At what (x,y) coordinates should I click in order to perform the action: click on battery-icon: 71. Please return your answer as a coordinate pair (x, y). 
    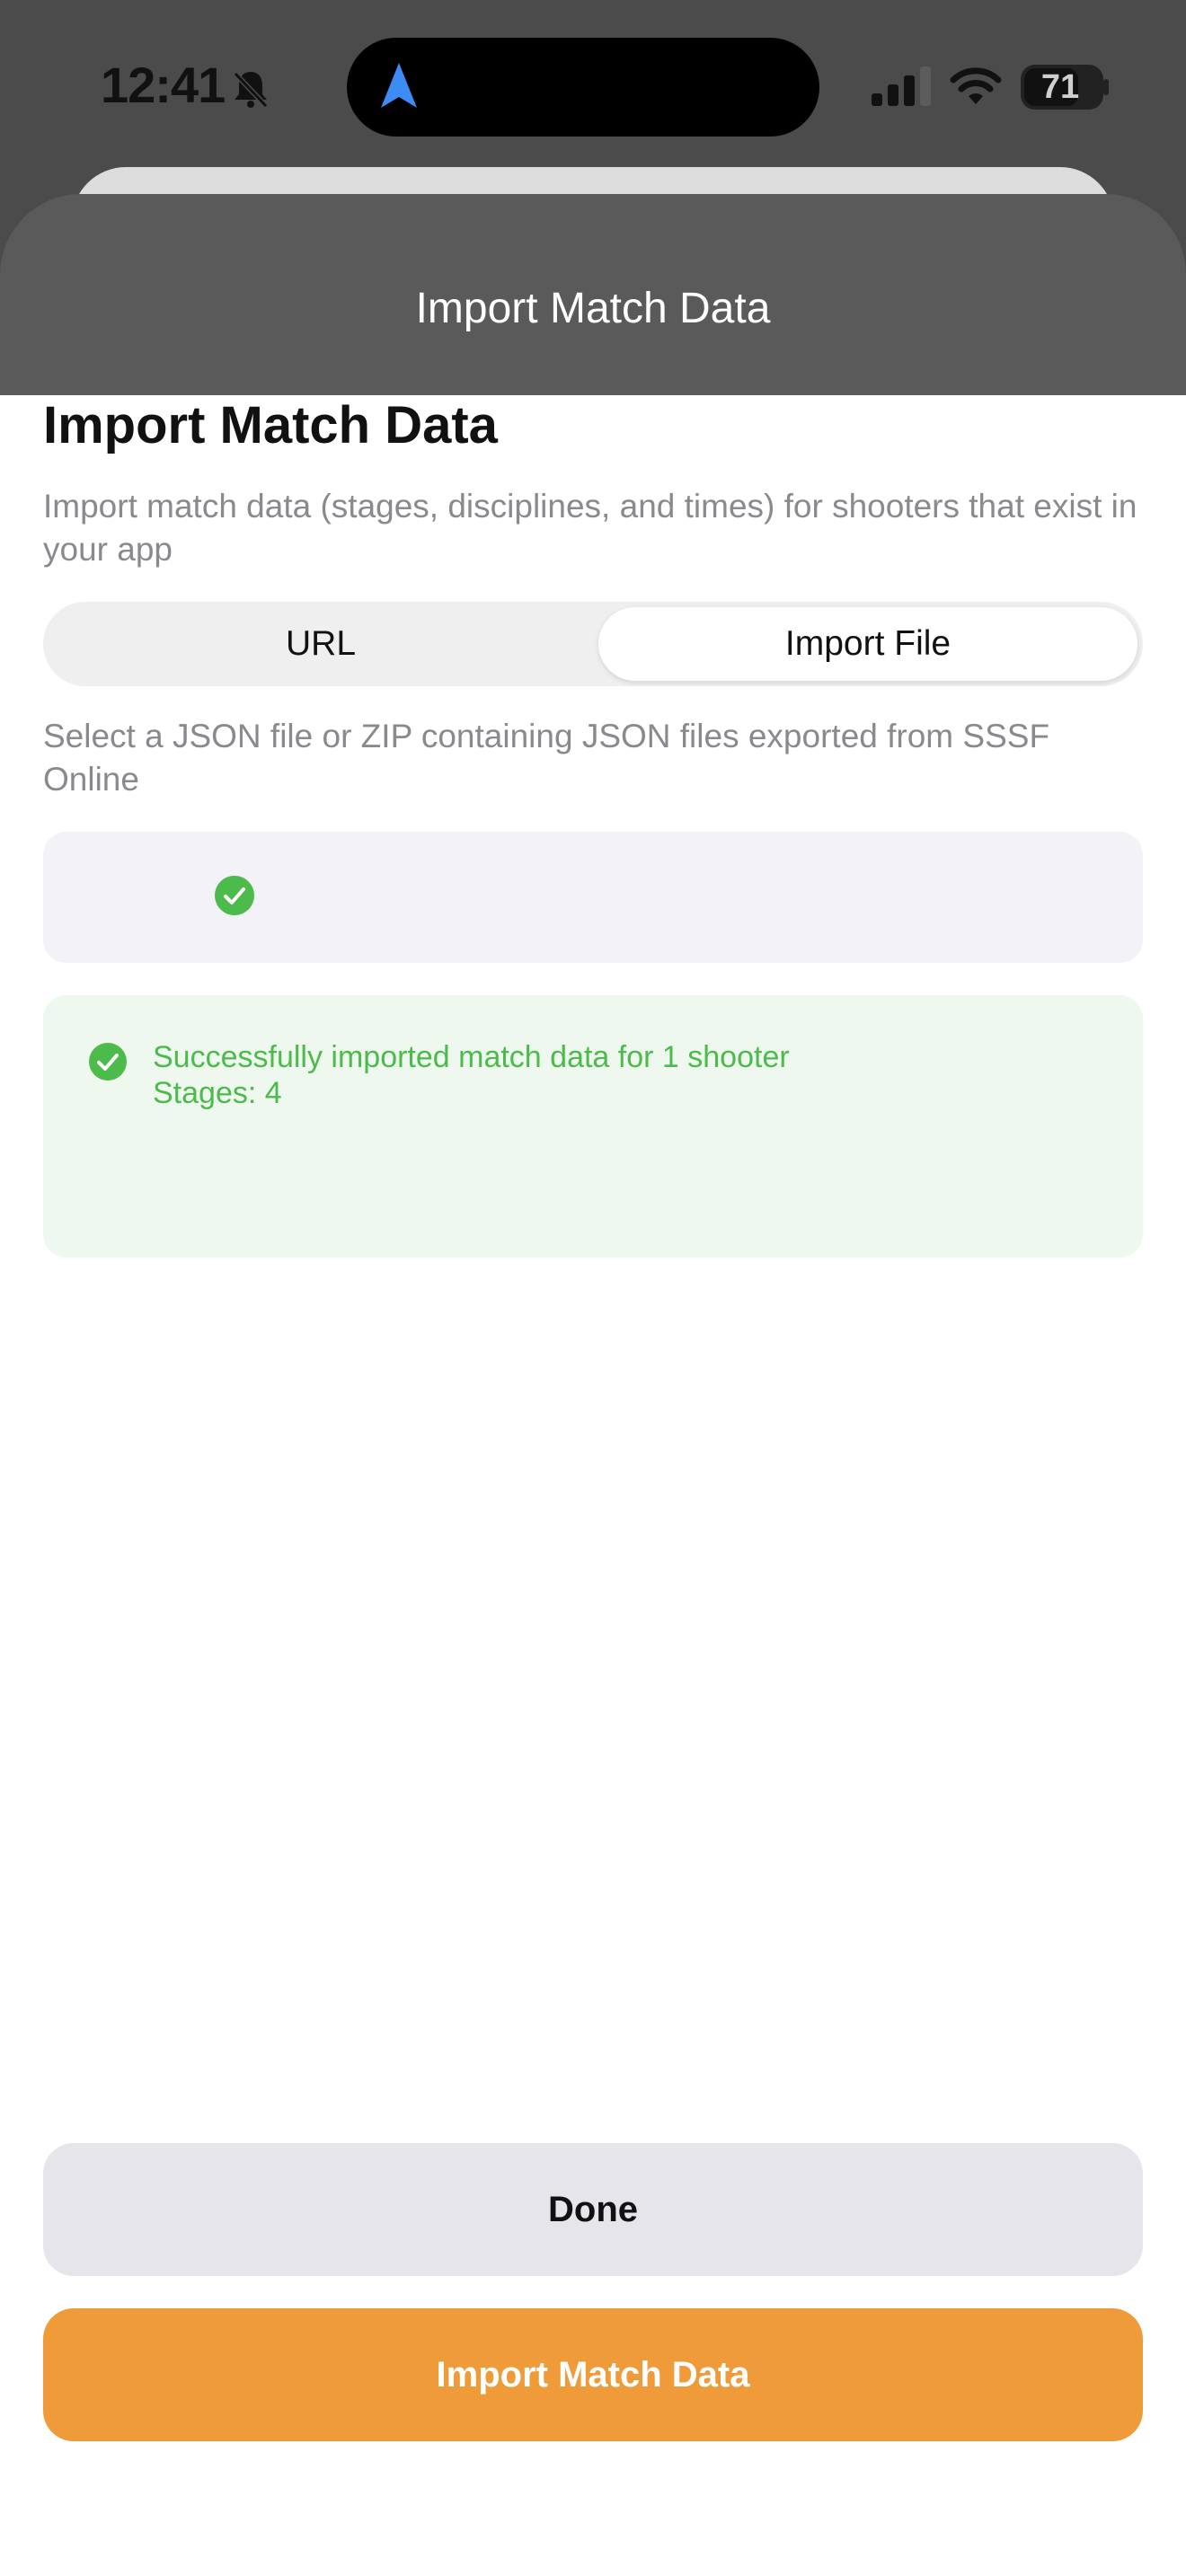
    Looking at the image, I should click on (1062, 87).